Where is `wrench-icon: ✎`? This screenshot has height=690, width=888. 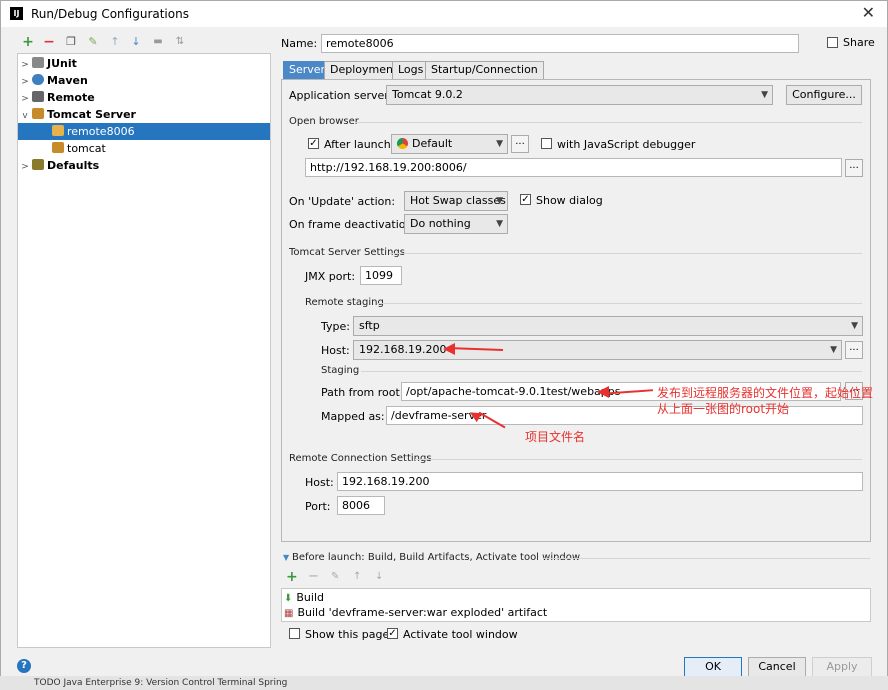 wrench-icon: ✎ is located at coordinates (93, 42).